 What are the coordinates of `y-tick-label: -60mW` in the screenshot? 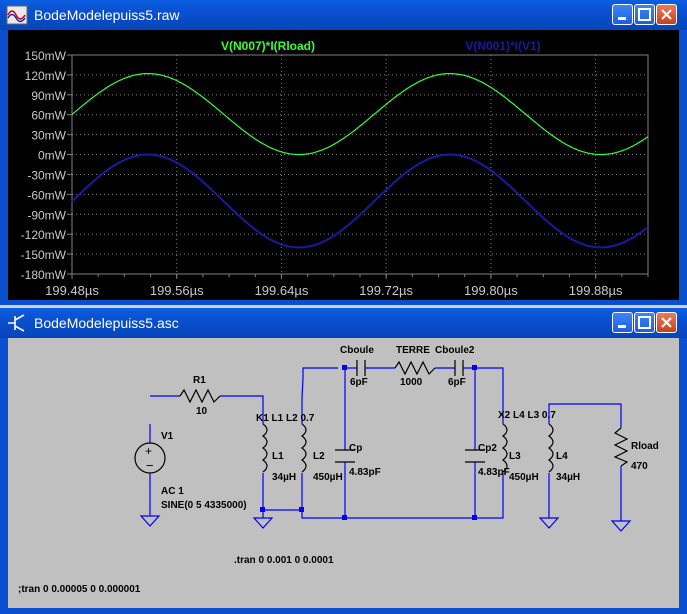 It's located at (46, 195).